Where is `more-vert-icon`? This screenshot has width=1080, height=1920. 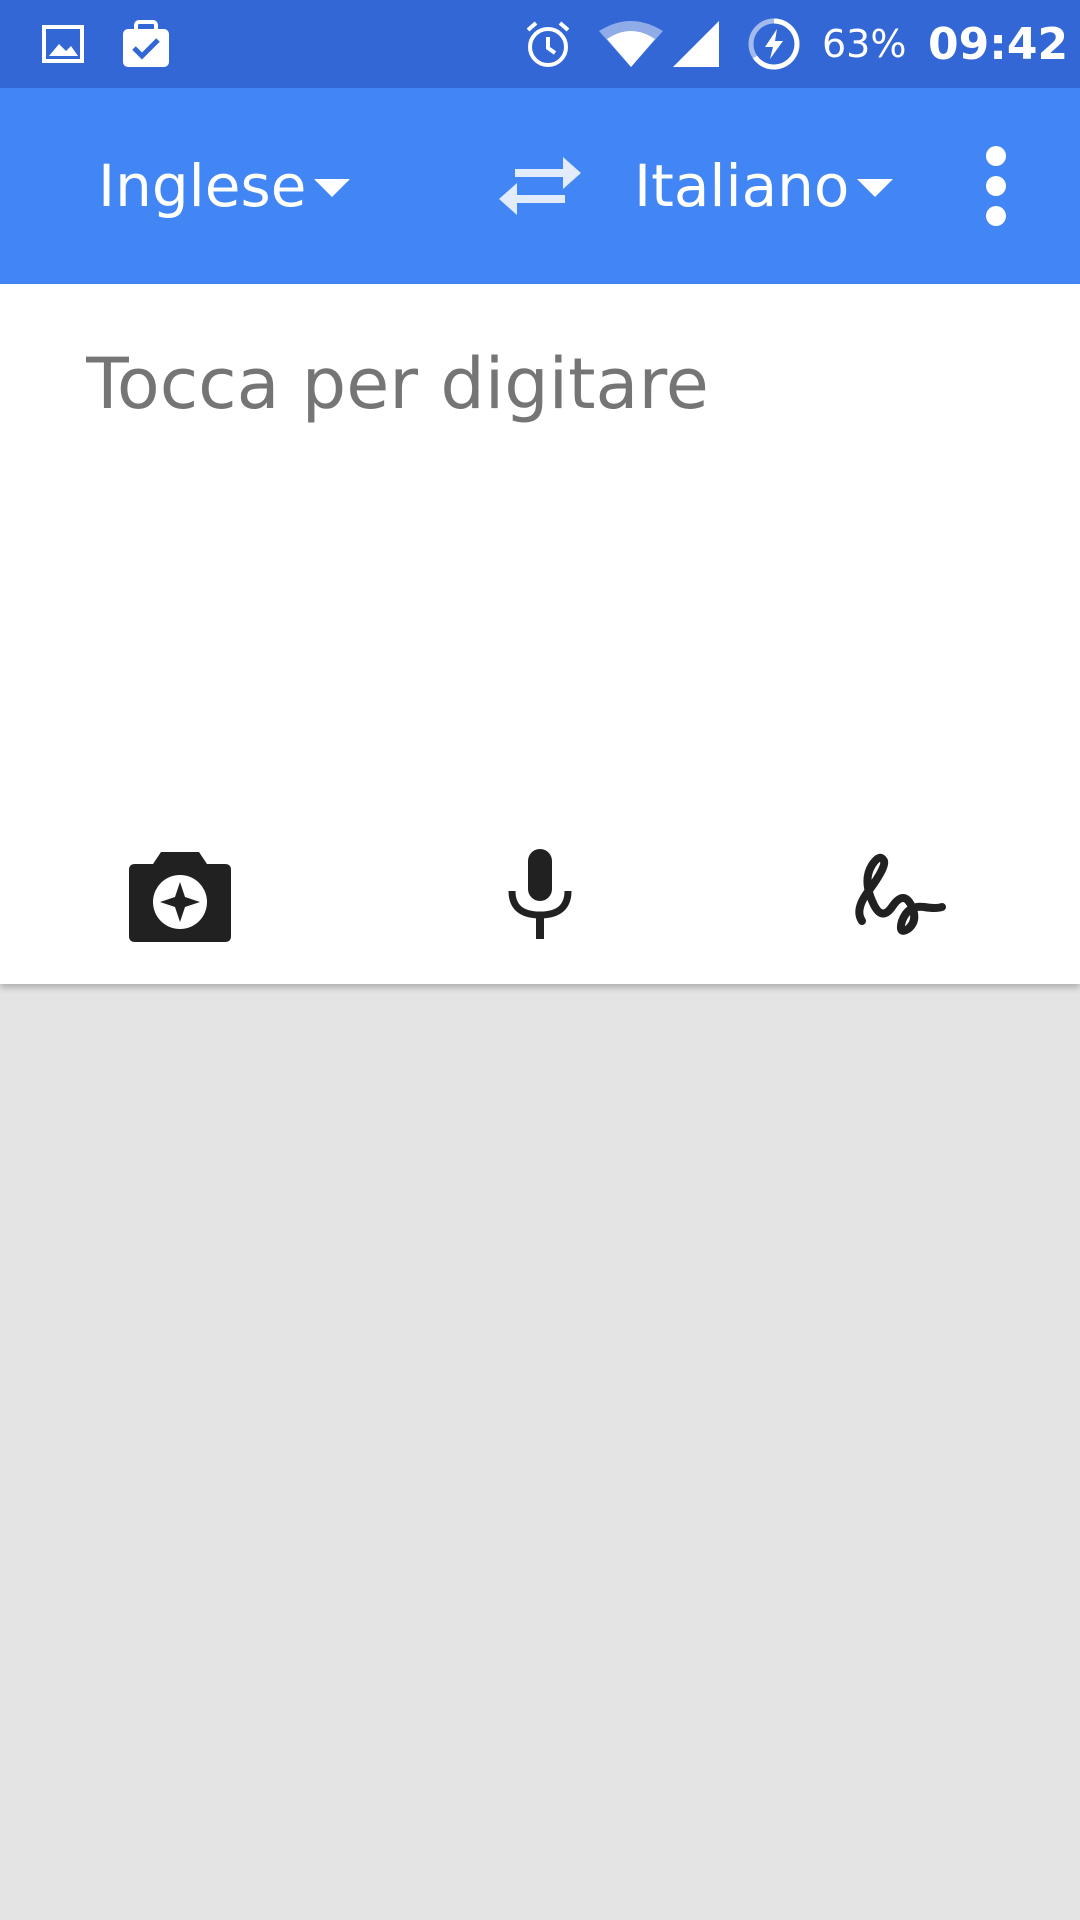 more-vert-icon is located at coordinates (996, 186).